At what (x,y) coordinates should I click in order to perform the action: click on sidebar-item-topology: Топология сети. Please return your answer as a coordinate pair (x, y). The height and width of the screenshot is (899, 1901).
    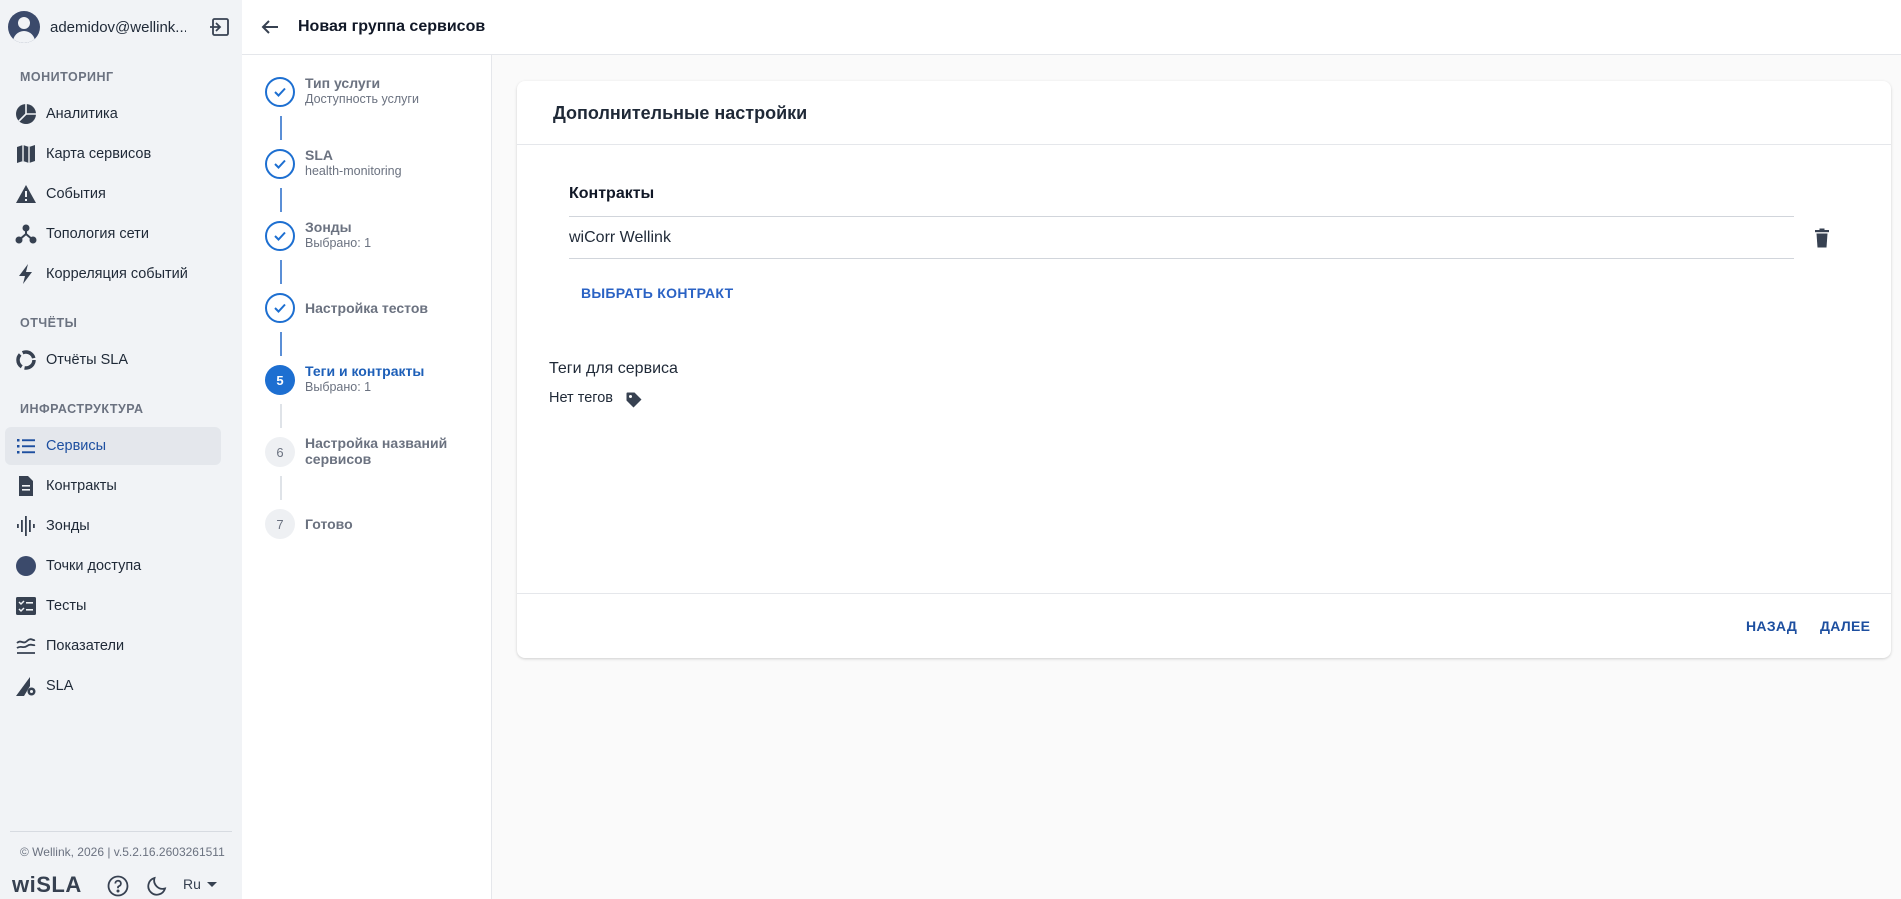
    Looking at the image, I should click on (113, 234).